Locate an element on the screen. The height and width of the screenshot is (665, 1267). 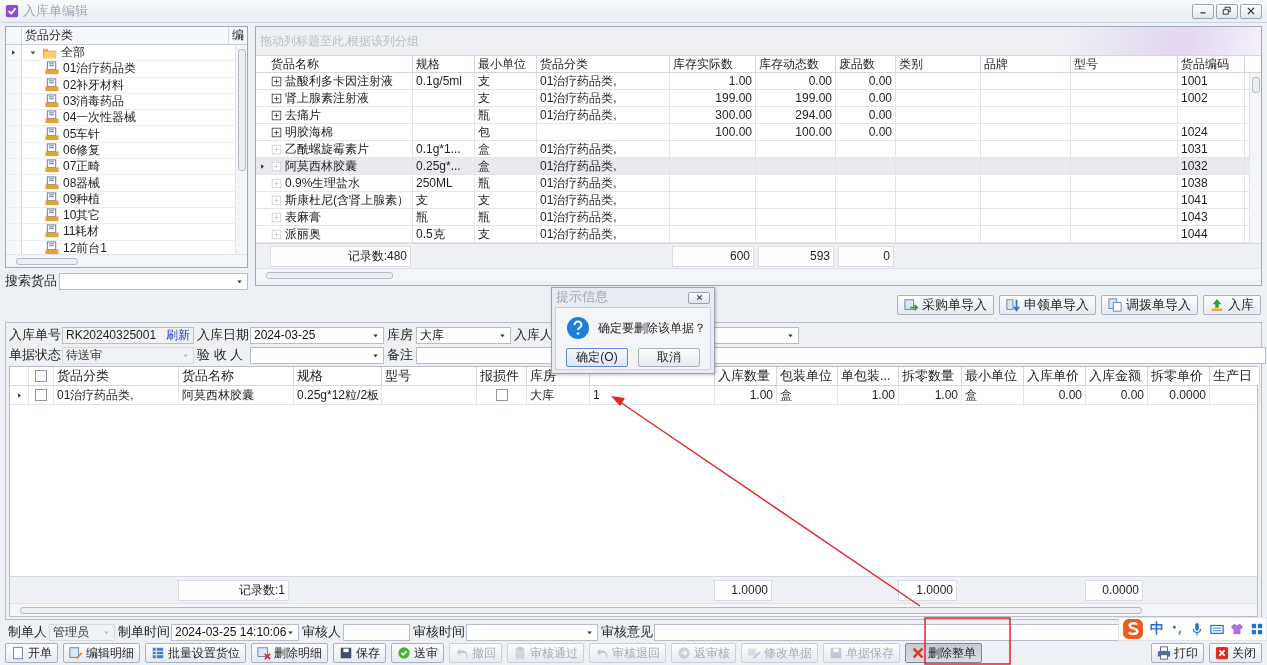
column-header: 货品编码 is located at coordinates (1211, 64).